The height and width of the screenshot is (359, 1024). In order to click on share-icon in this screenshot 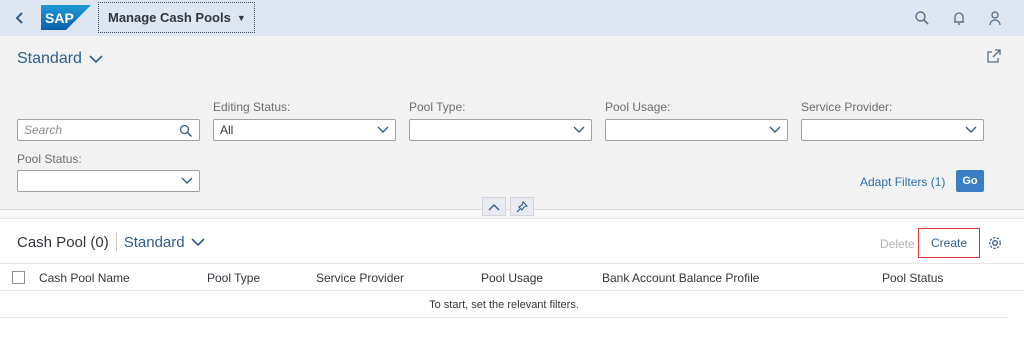, I will do `click(994, 56)`.